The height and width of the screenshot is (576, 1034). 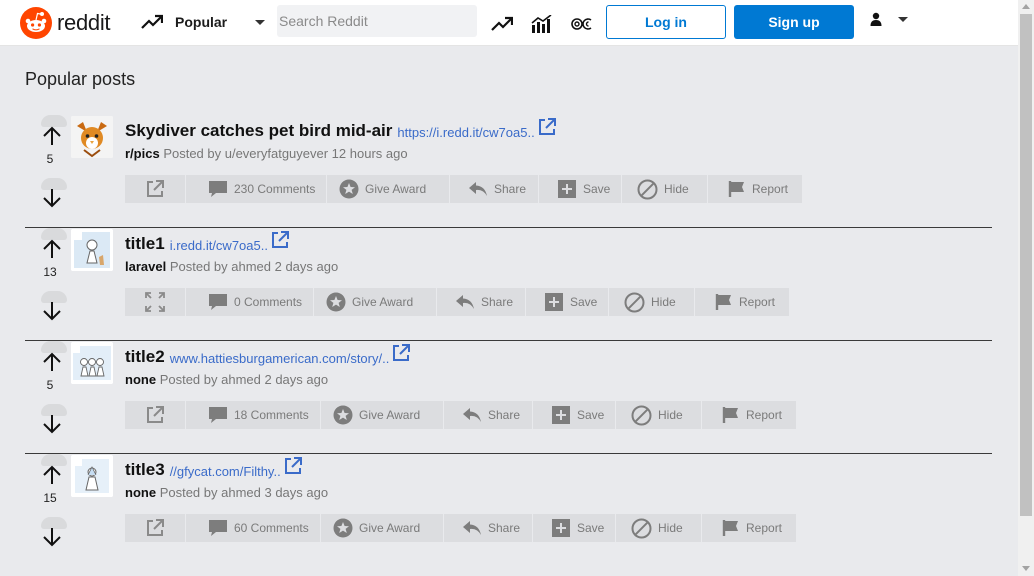 I want to click on chevron-down-icon, so click(x=260, y=22).